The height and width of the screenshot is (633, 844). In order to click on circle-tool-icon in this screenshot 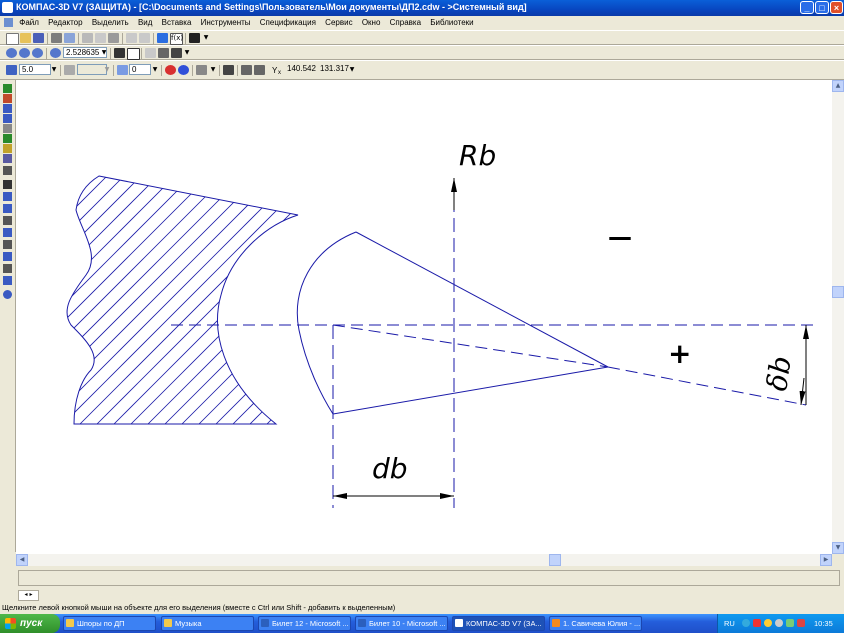, I will do `click(7, 118)`.